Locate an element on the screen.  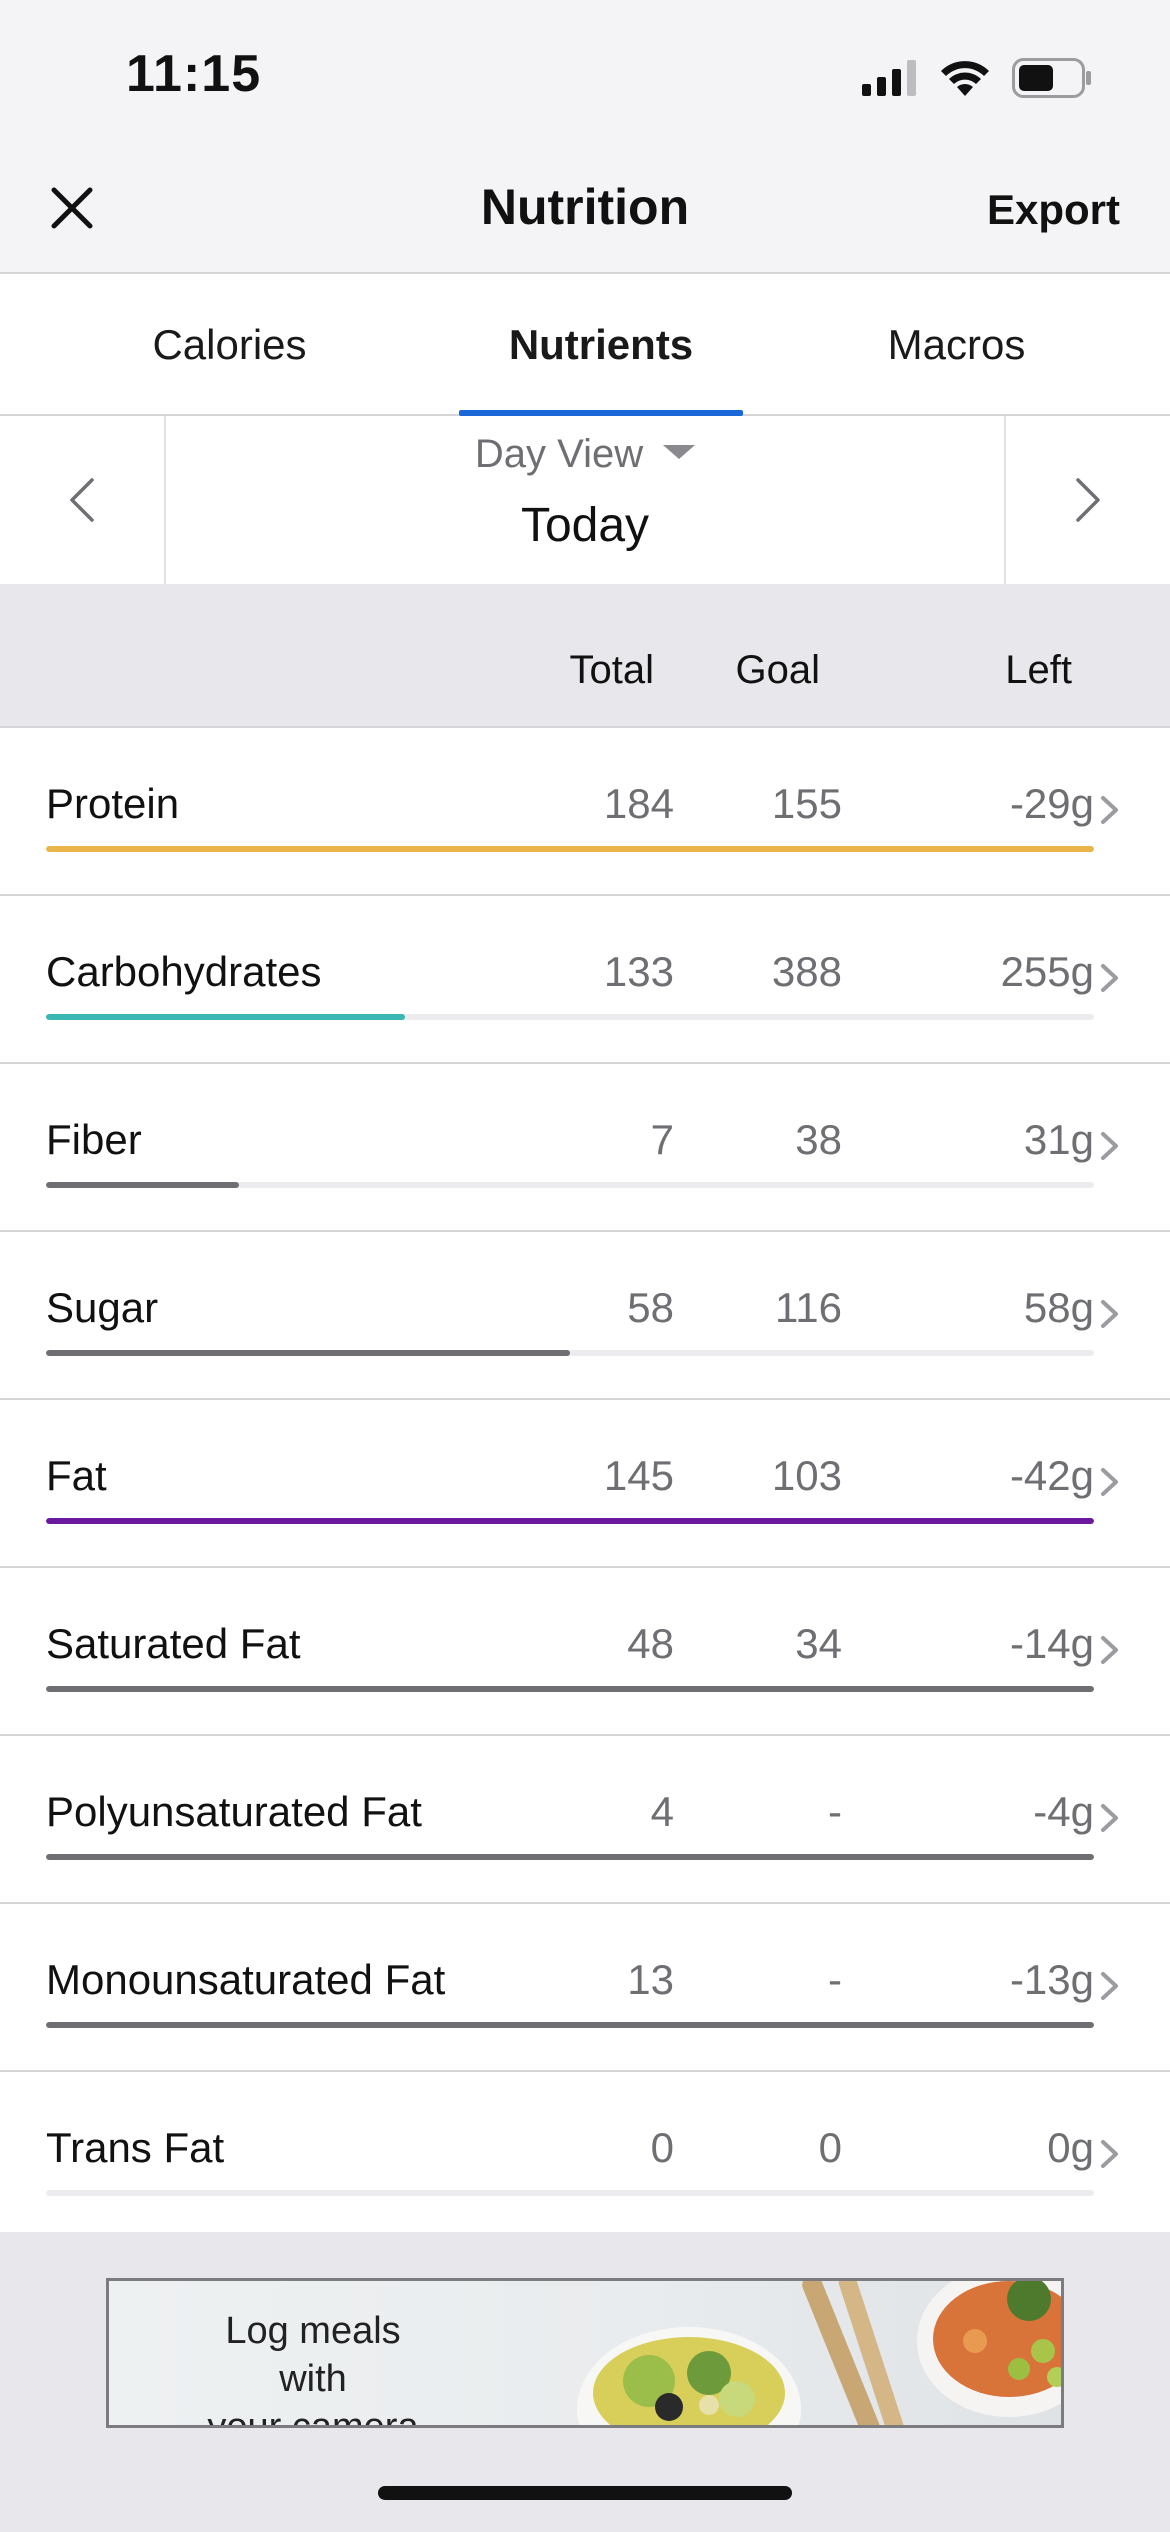
nutrient-total: 48 is located at coordinates (650, 1643).